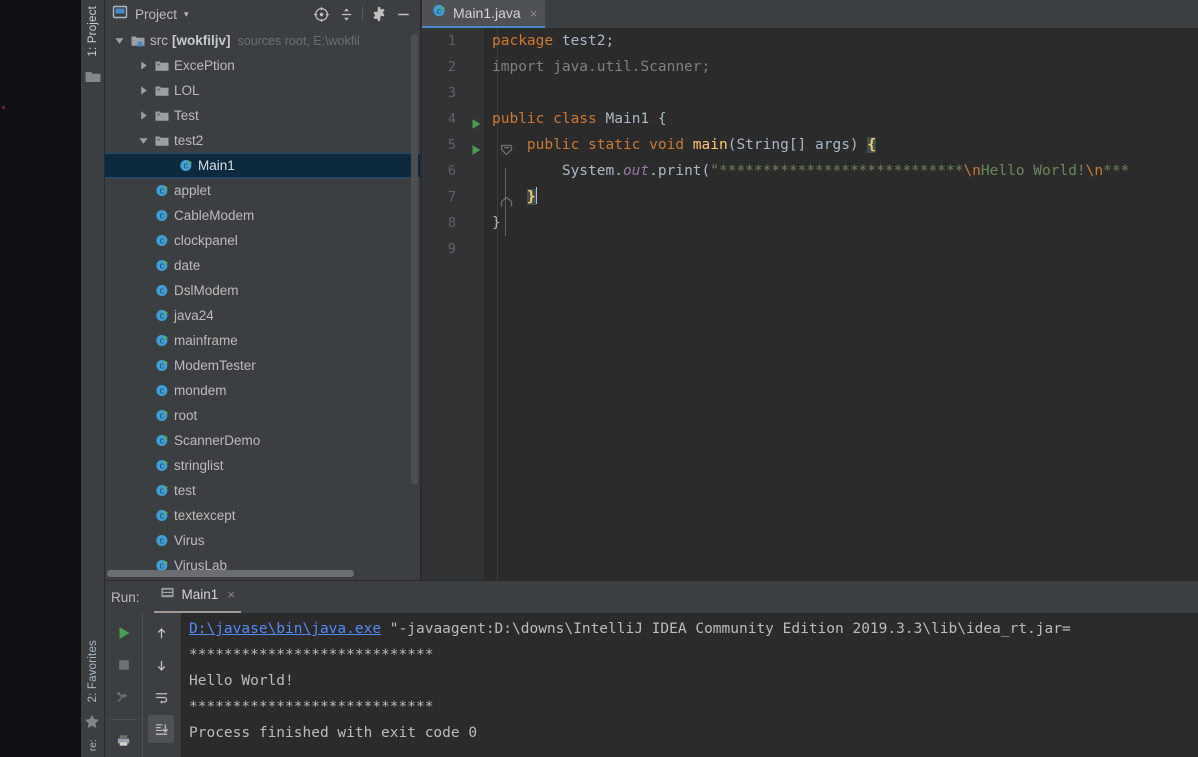  I want to click on scroll-down-button, so click(161, 665).